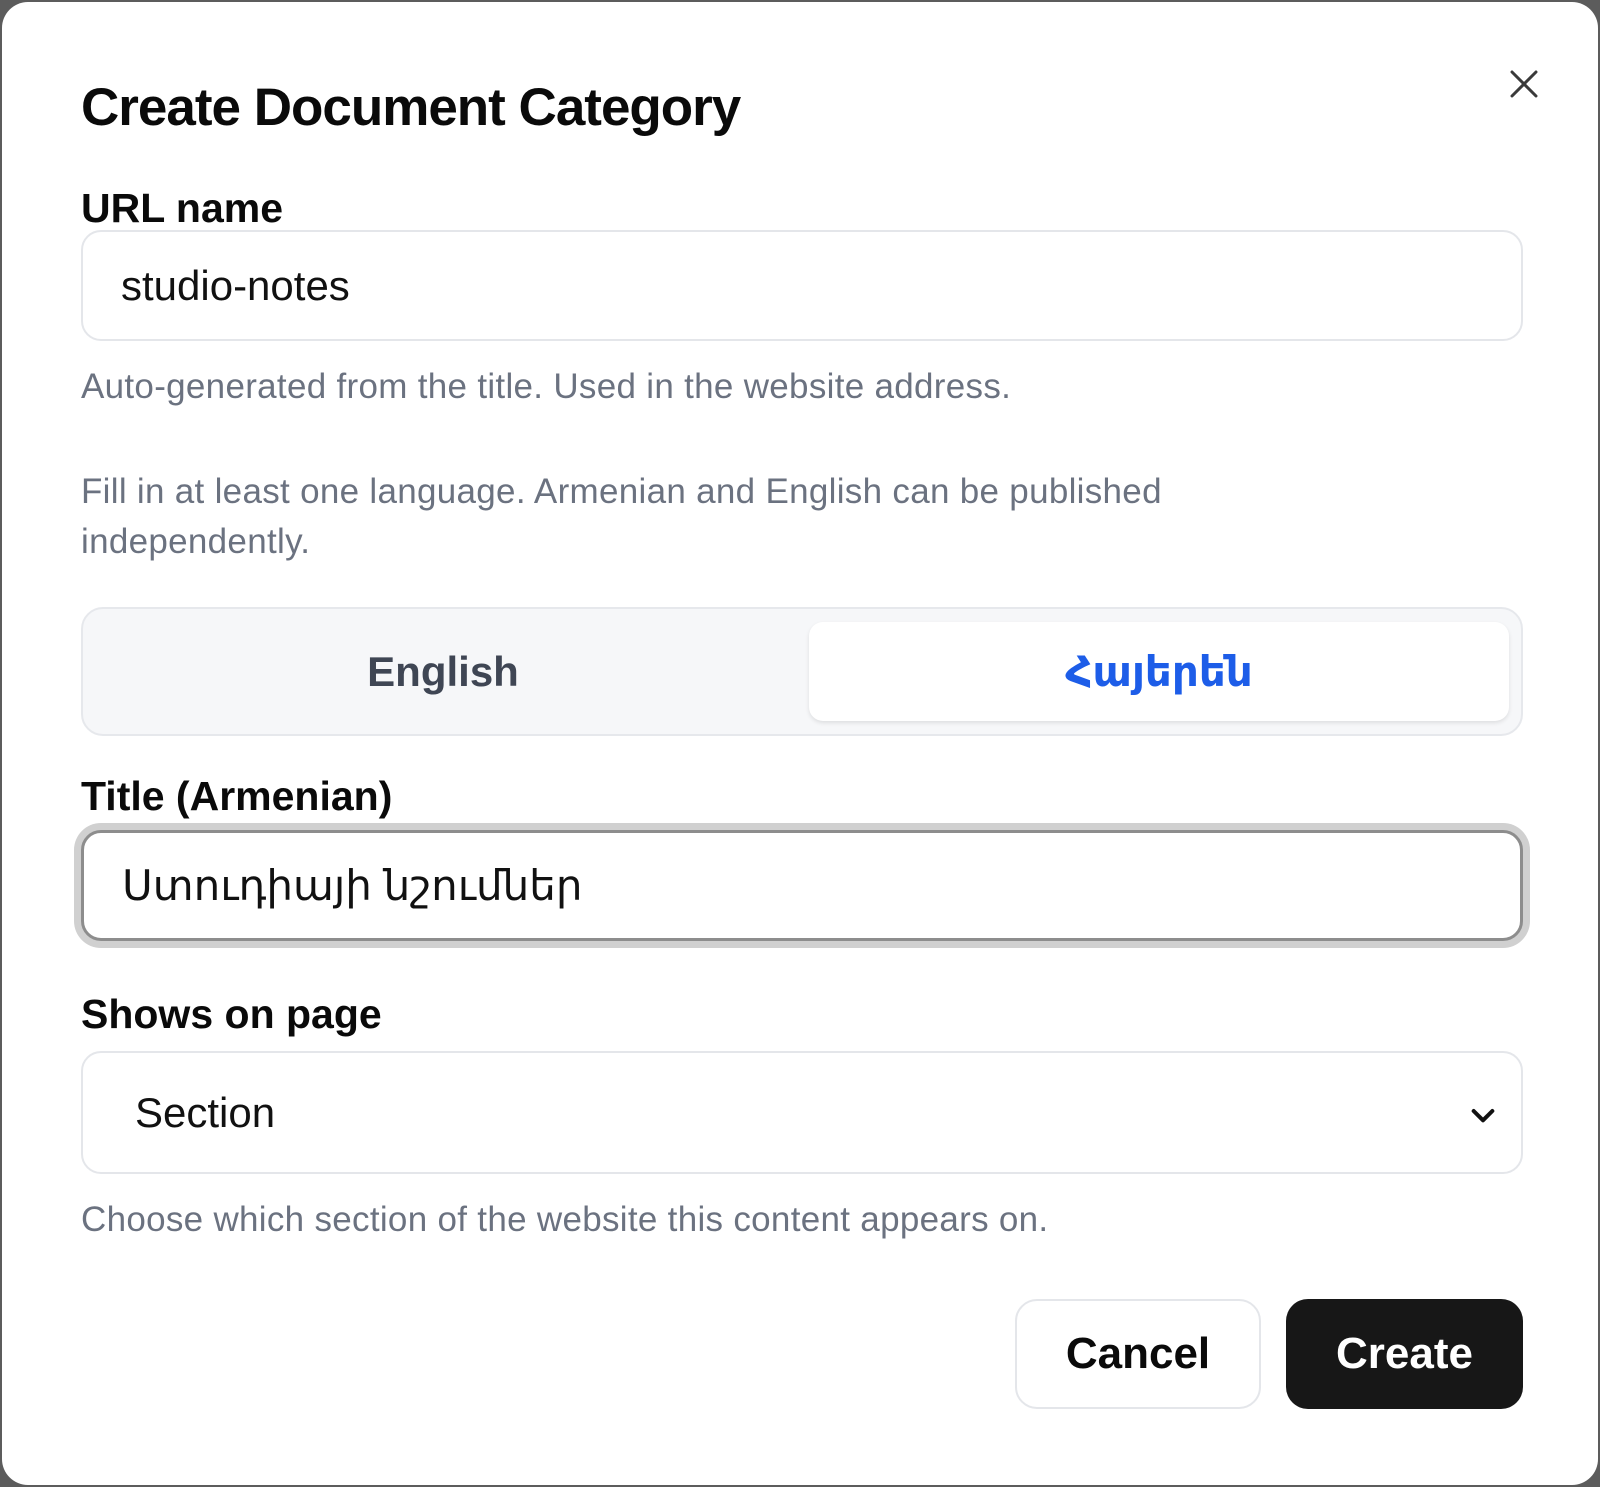 This screenshot has height=1487, width=1600. I want to click on close-icon, so click(1524, 84).